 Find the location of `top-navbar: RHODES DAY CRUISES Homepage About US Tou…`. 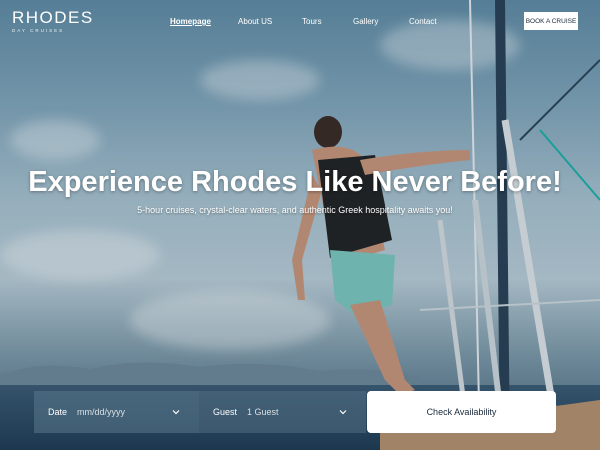

top-navbar: RHODES DAY CRUISES Homepage About US Tou… is located at coordinates (300, 21).